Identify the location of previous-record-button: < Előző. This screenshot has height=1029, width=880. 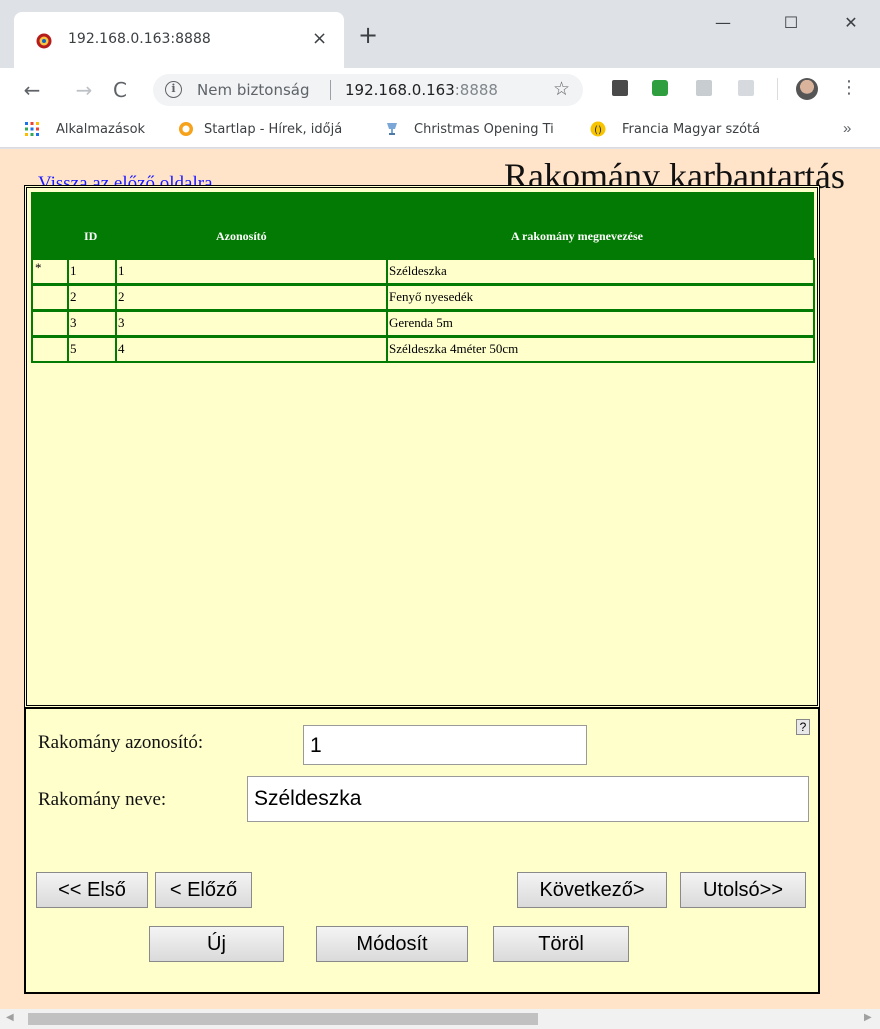
(203, 890).